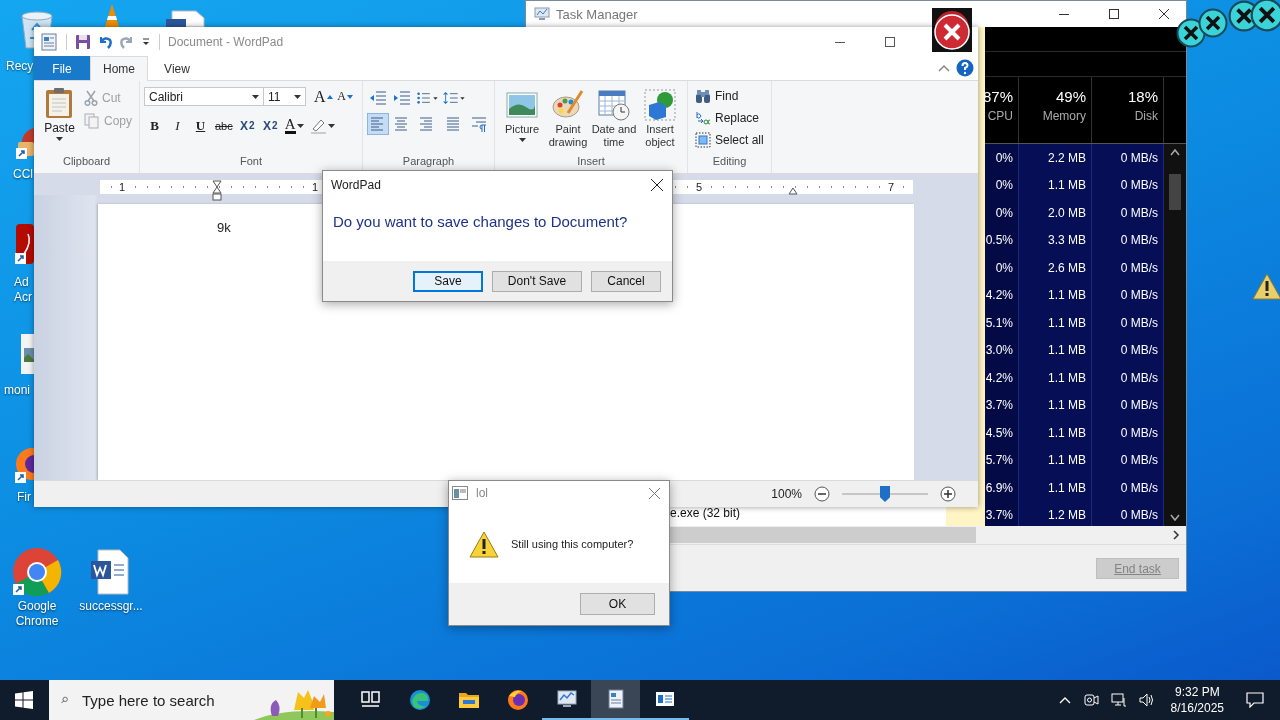 The width and height of the screenshot is (1280, 720). I want to click on group-label: Paragraph, so click(428, 162).